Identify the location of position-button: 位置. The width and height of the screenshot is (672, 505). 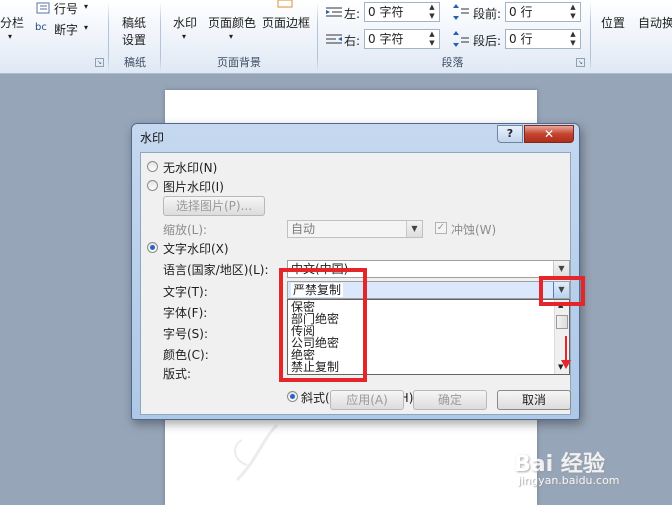
(613, 22).